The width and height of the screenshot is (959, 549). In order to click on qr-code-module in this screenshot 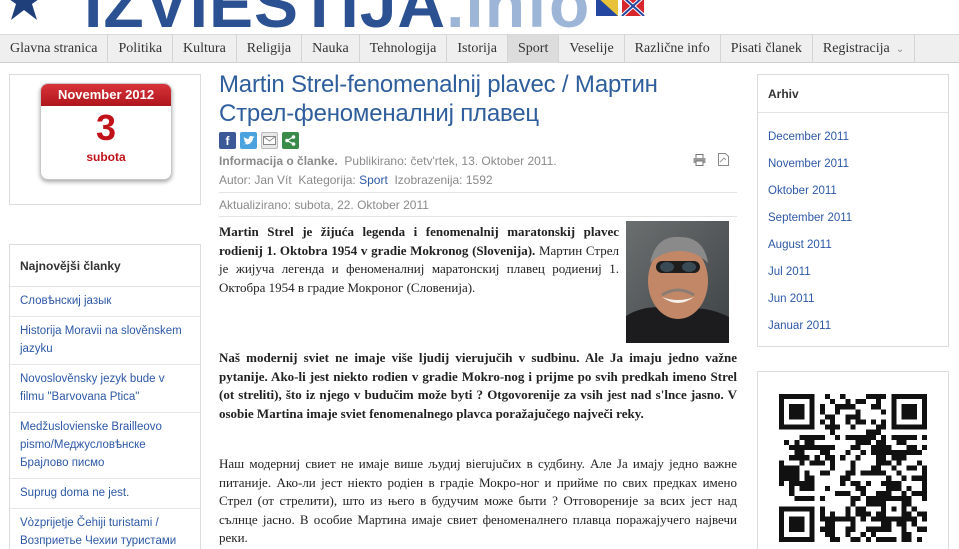, I will do `click(853, 460)`.